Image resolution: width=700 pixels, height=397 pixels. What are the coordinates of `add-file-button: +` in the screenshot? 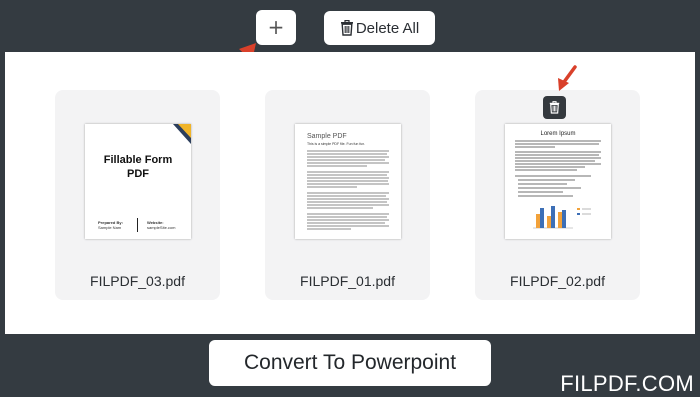 It's located at (276, 27).